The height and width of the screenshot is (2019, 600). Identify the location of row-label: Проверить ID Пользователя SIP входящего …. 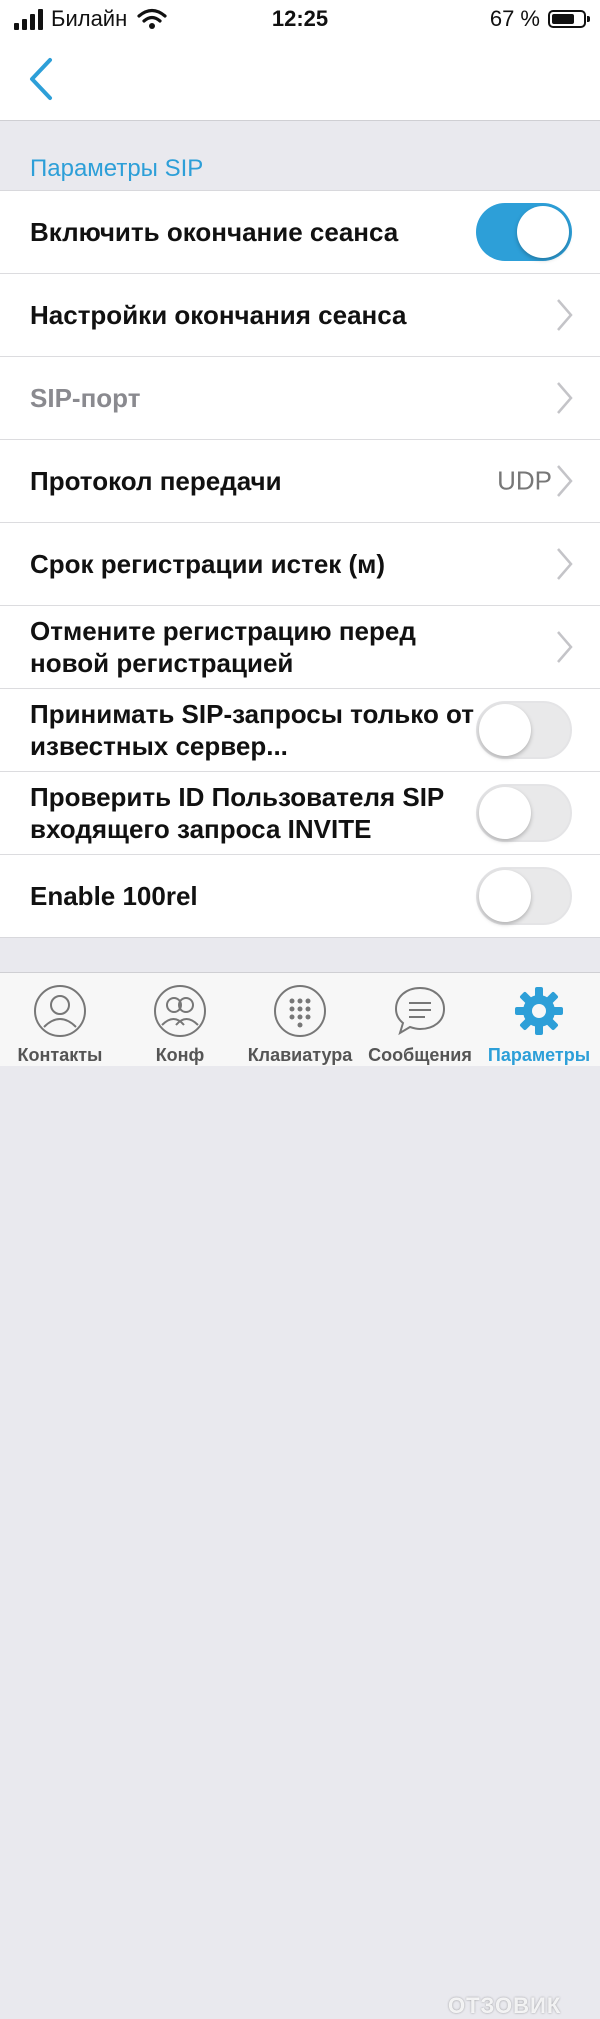
(237, 813).